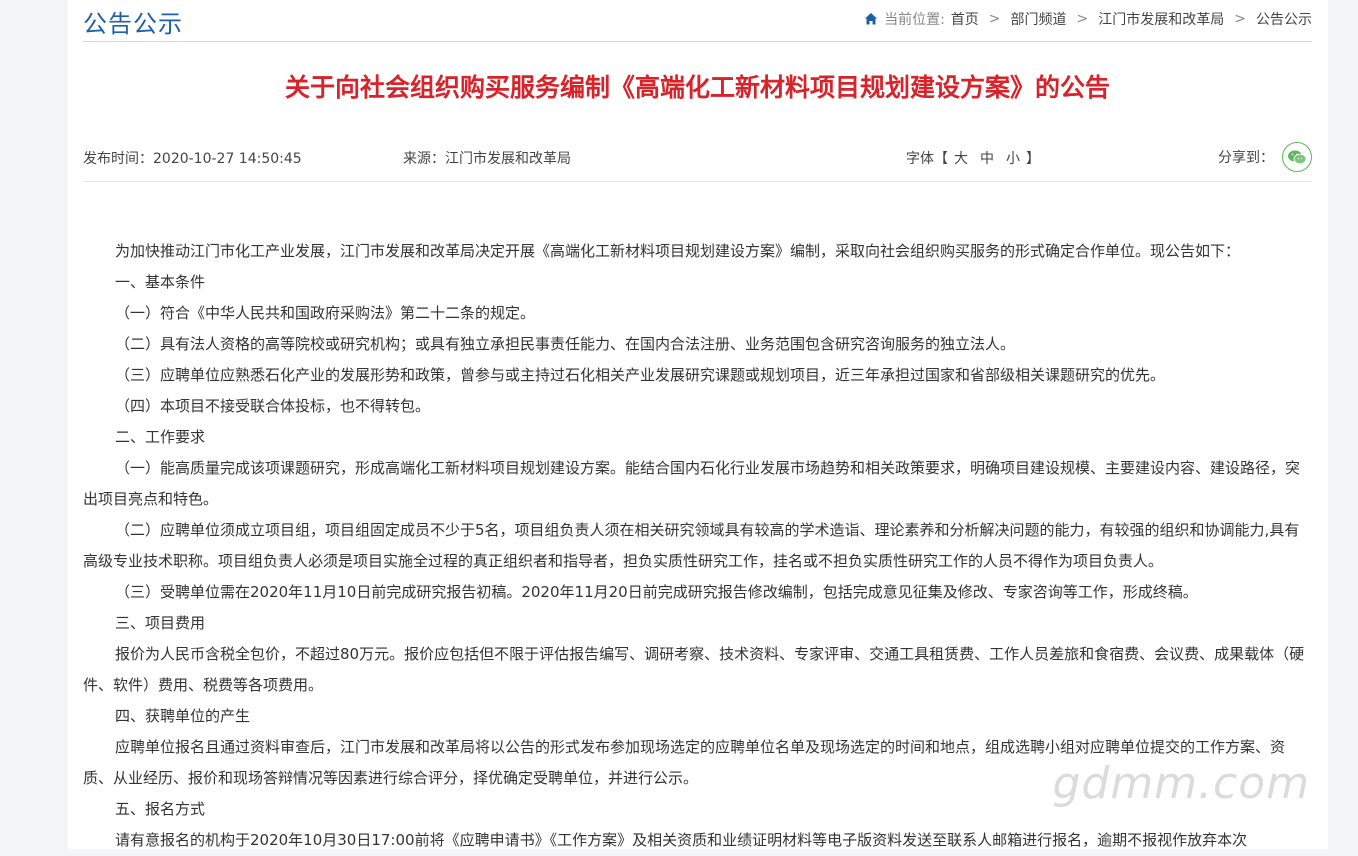 This screenshot has height=856, width=1358. I want to click on font-size-medium: 中, so click(987, 159).